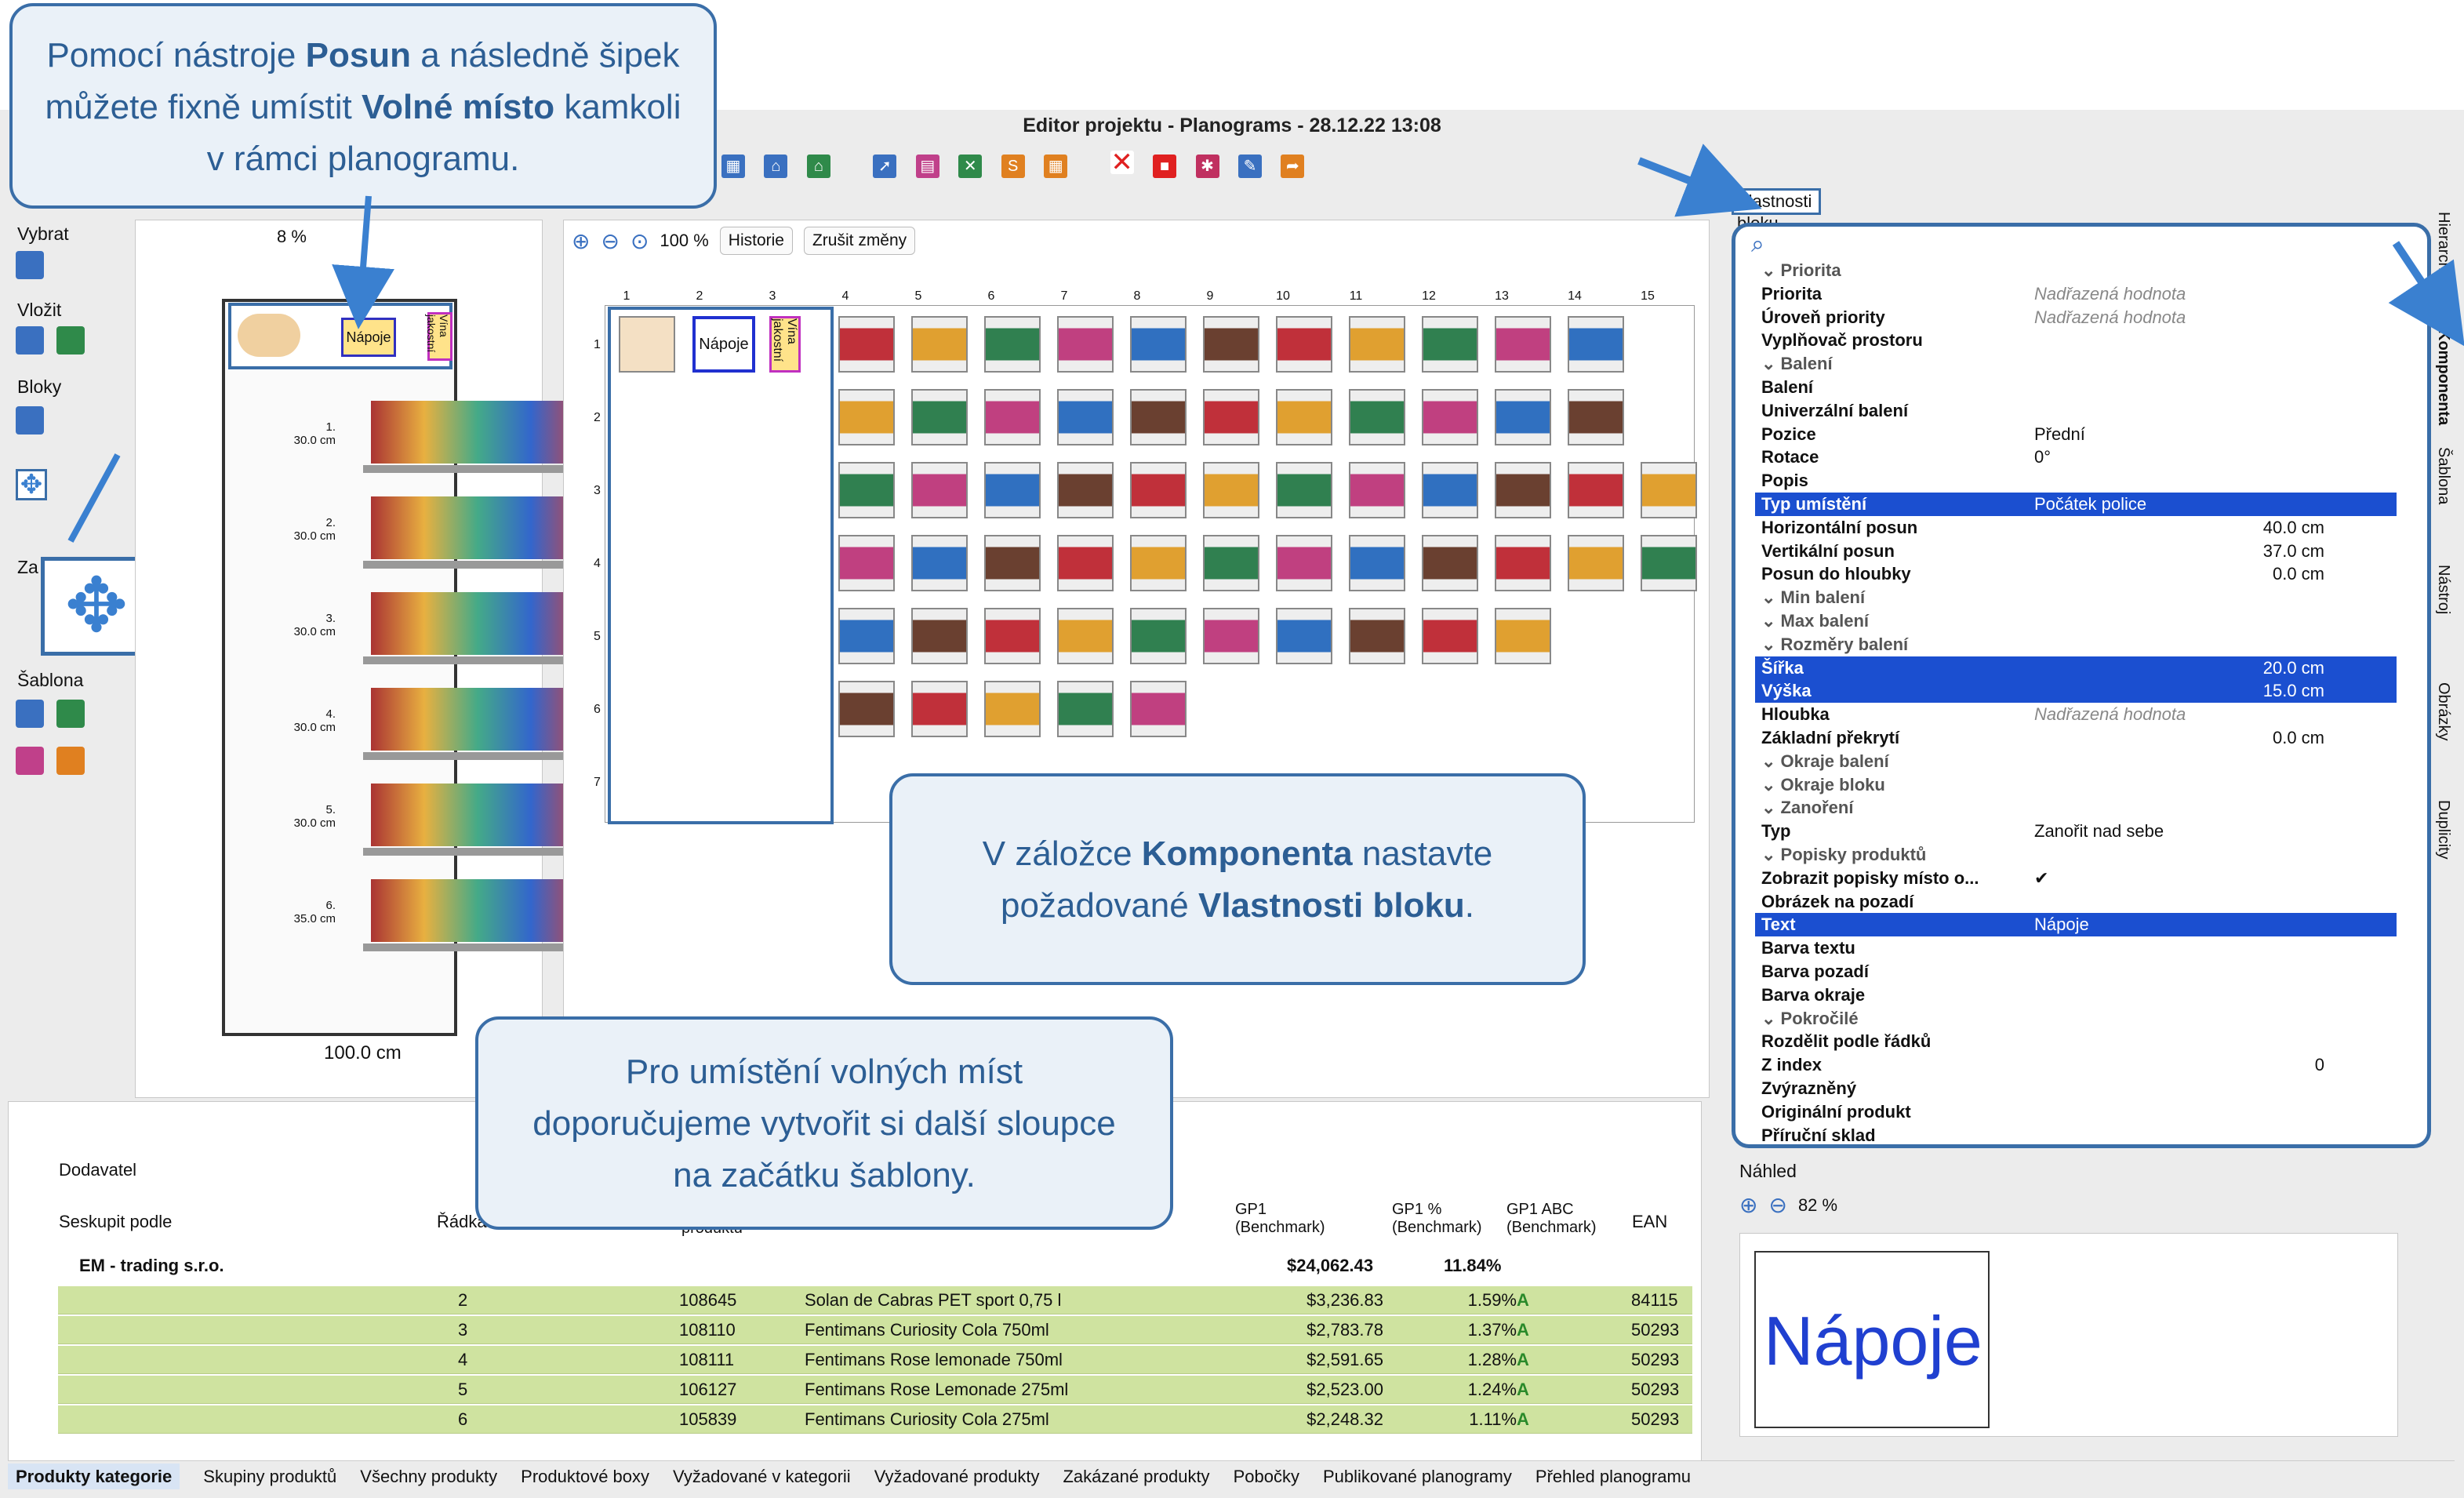 The image size is (2464, 1498). What do you see at coordinates (1699, 180) in the screenshot?
I see `arrow-to-properties` at bounding box center [1699, 180].